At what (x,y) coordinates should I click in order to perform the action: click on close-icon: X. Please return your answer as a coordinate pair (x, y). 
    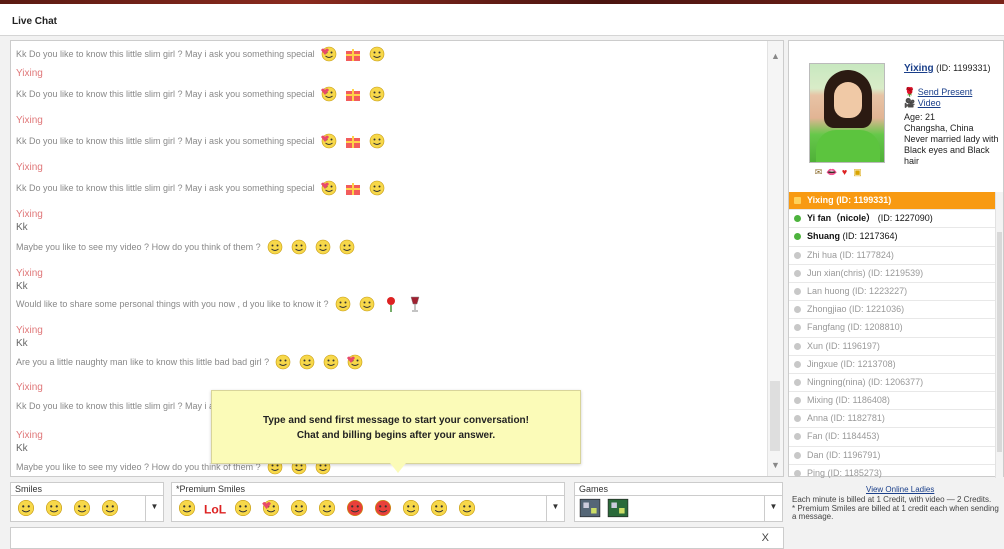
    Looking at the image, I should click on (765, 538).